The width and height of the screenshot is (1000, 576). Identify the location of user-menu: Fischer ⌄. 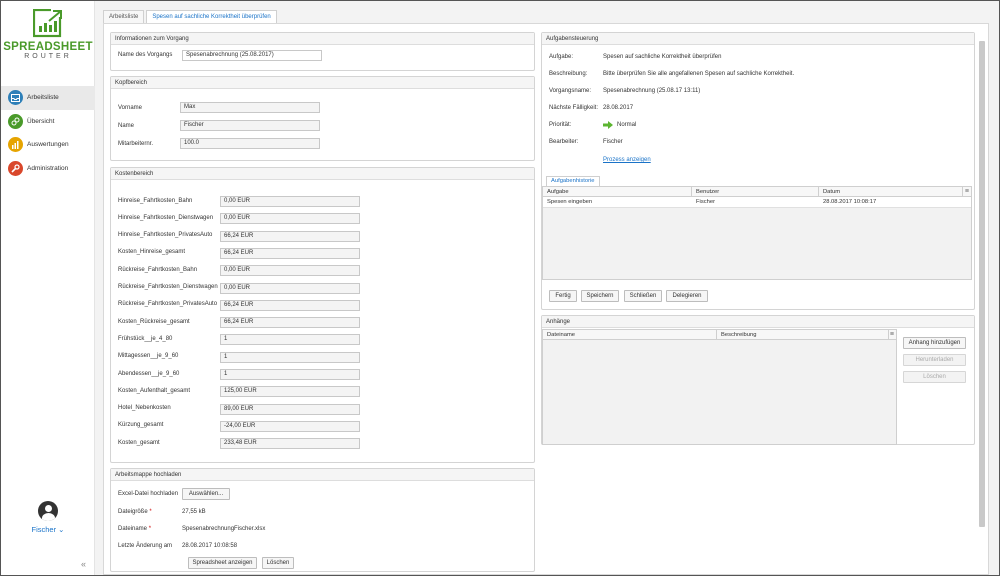
(48, 517).